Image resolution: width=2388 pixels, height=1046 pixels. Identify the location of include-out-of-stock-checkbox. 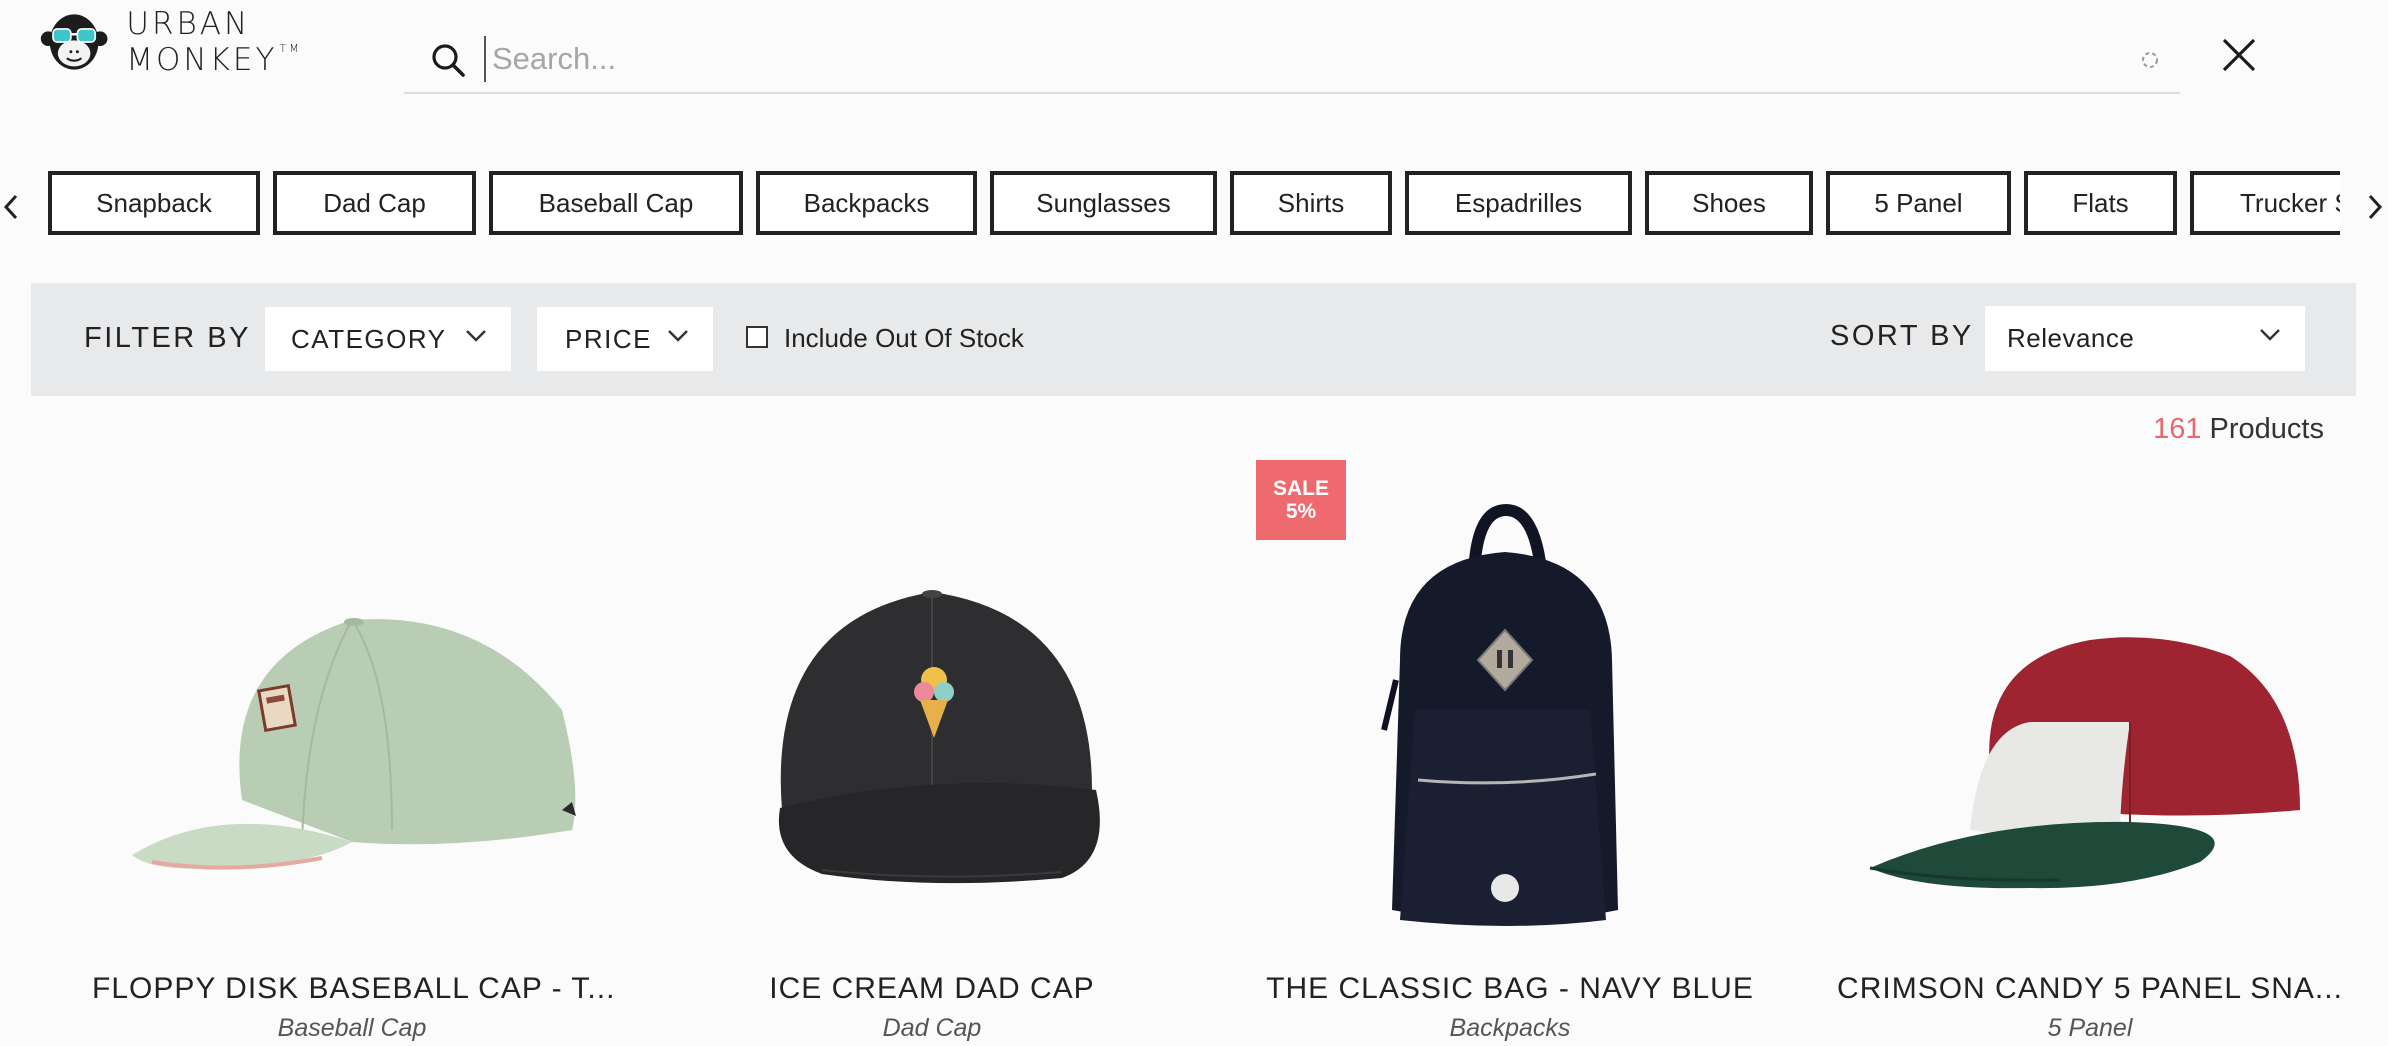
(757, 337).